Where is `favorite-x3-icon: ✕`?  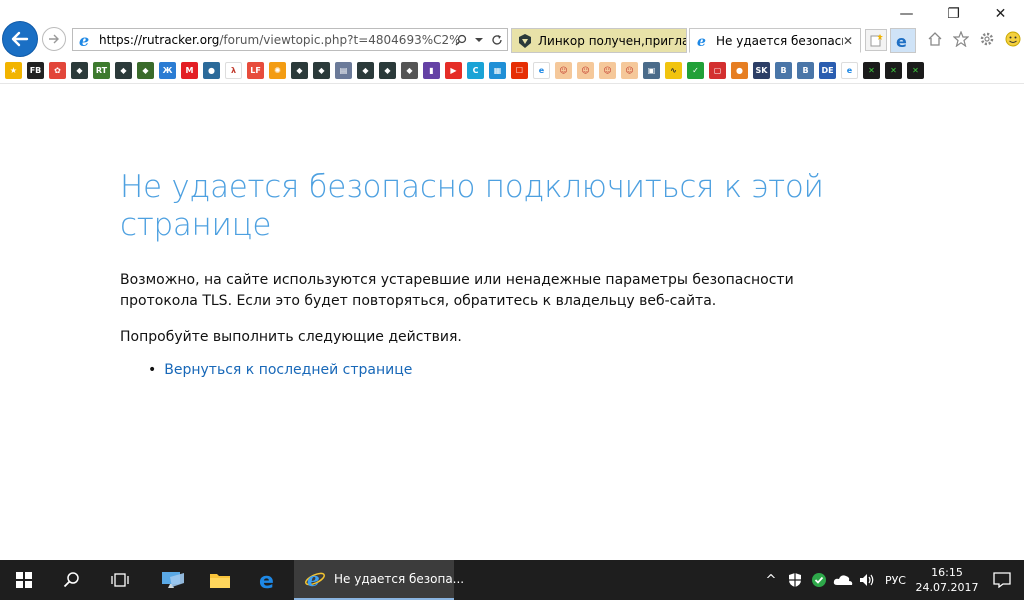
favorite-x3-icon: ✕ is located at coordinates (915, 70).